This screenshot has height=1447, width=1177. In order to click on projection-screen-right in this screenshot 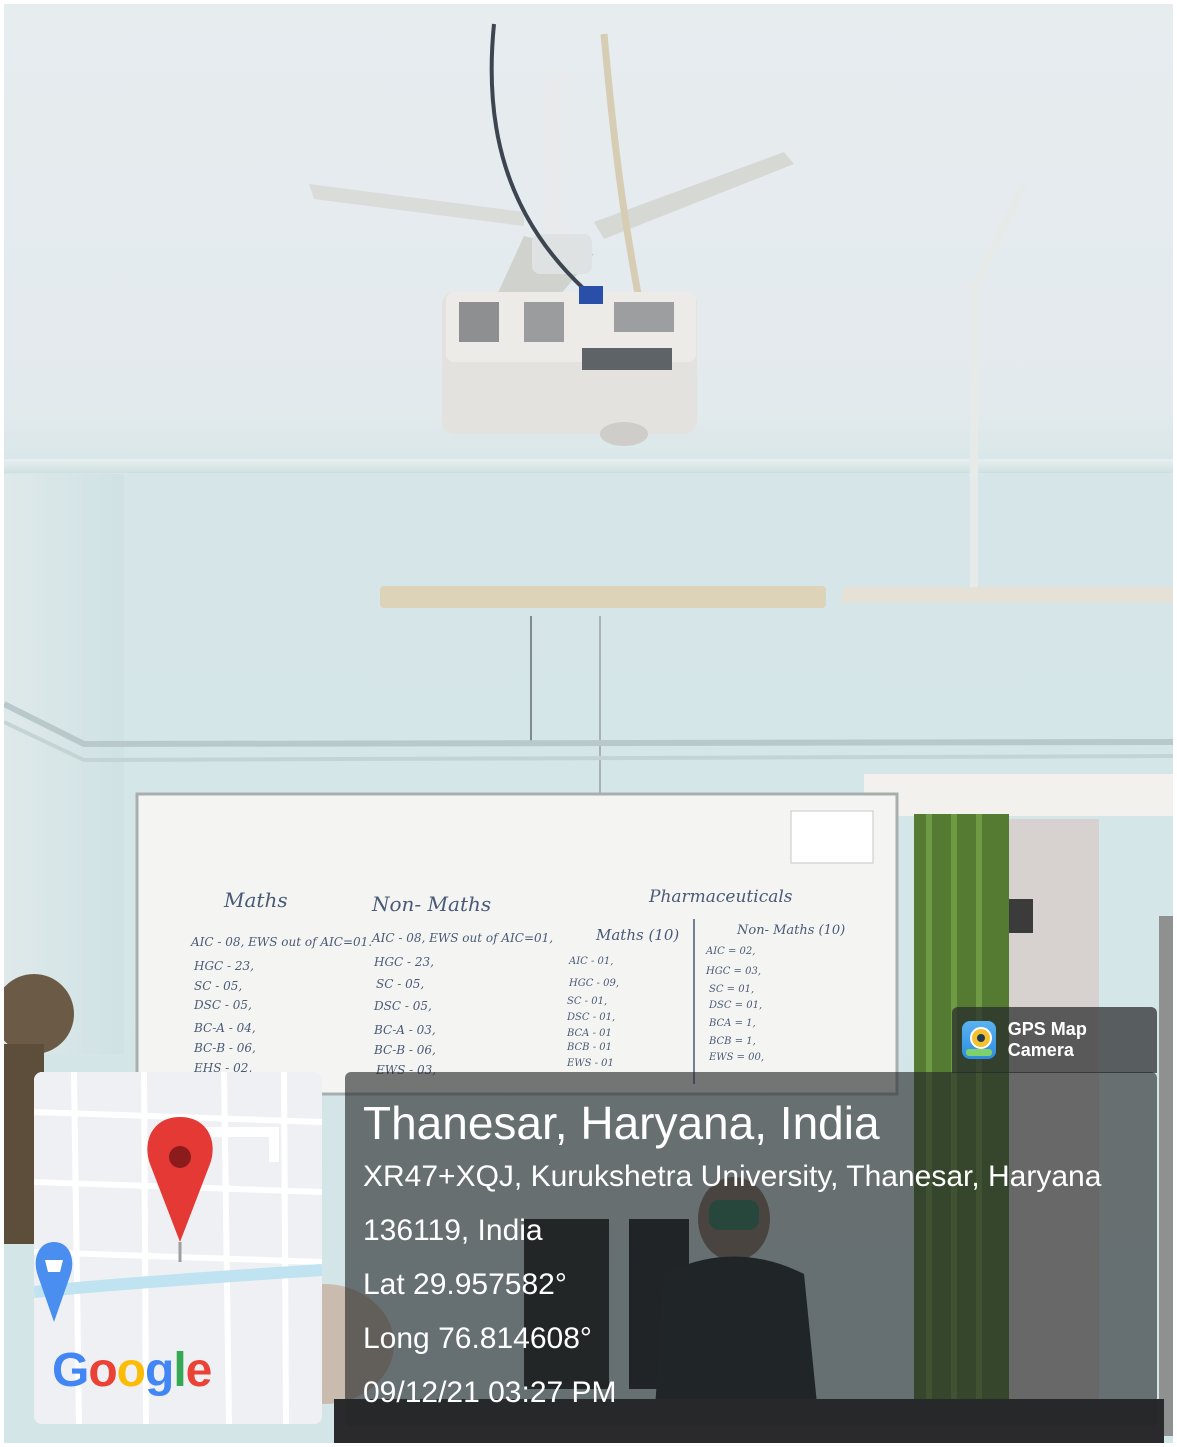, I will do `click(1007, 595)`.